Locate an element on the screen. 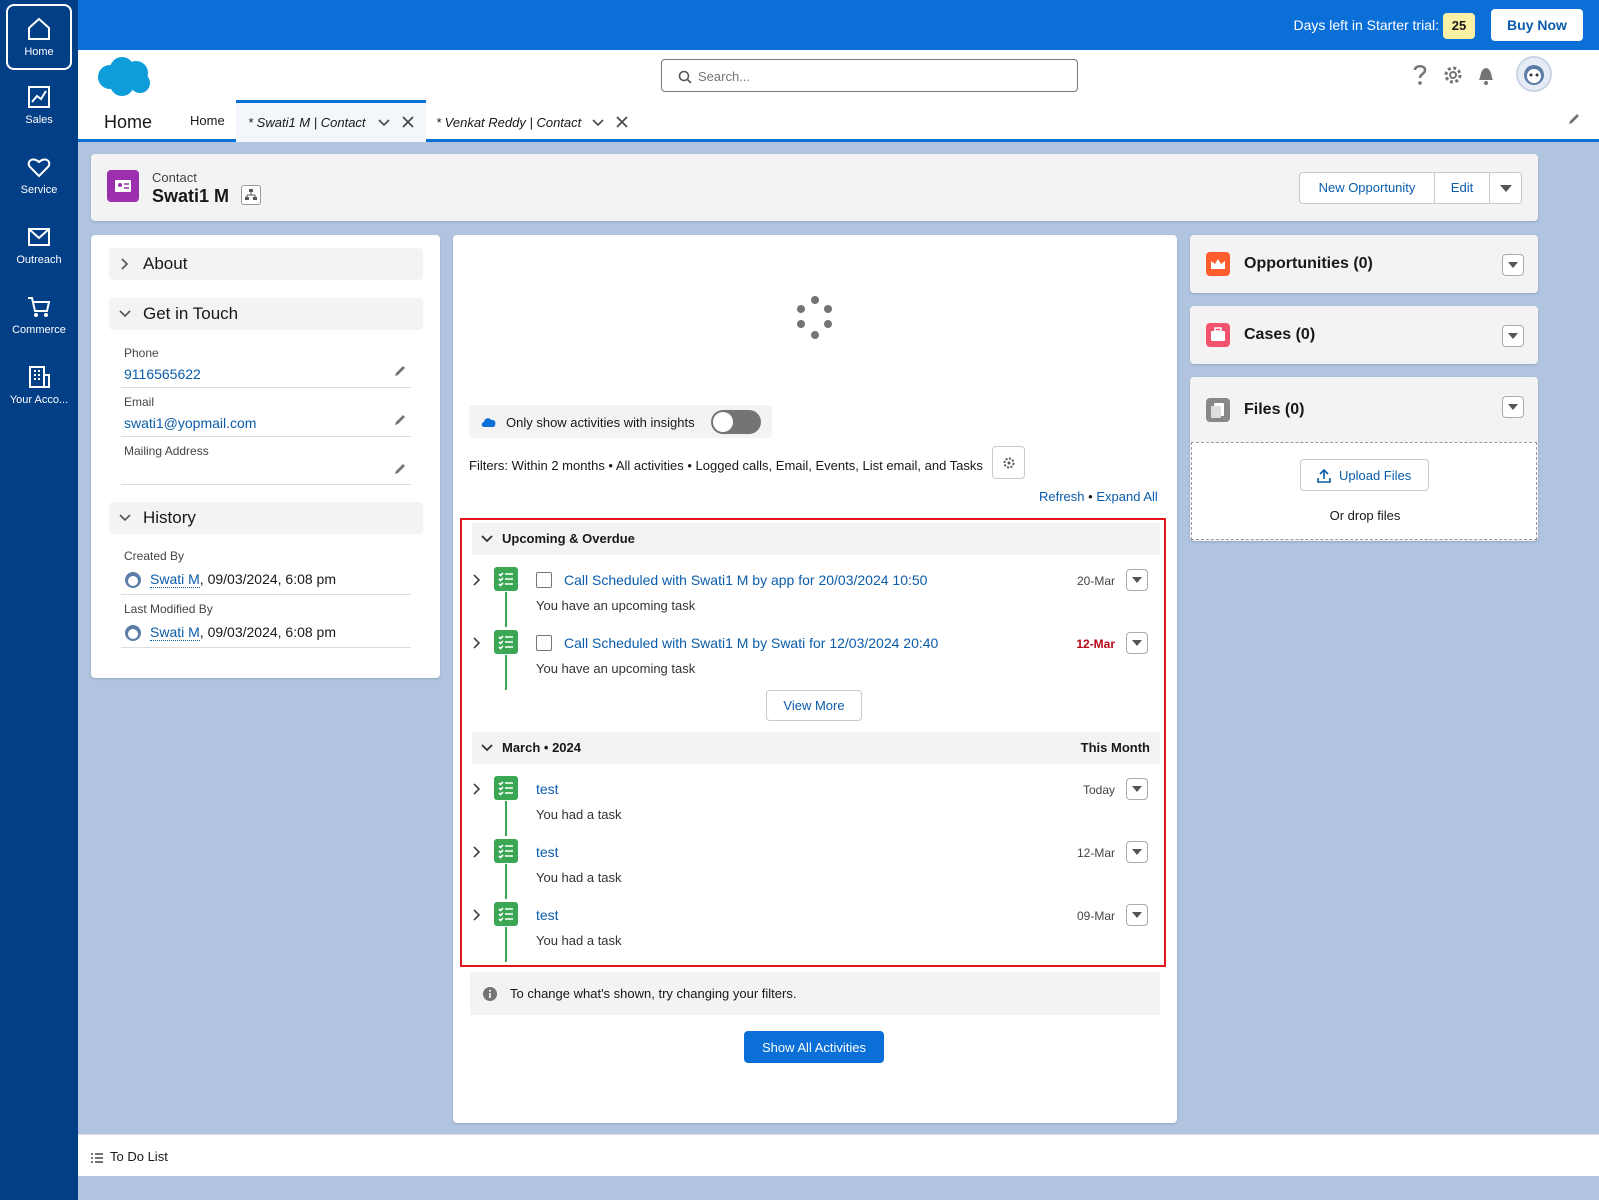 The height and width of the screenshot is (1200, 1599). expand-all-link: Expand All is located at coordinates (1126, 496).